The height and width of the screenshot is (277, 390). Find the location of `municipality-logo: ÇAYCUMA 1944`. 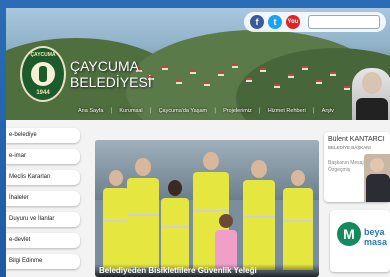

municipality-logo: ÇAYCUMA 1944 is located at coordinates (43, 74).